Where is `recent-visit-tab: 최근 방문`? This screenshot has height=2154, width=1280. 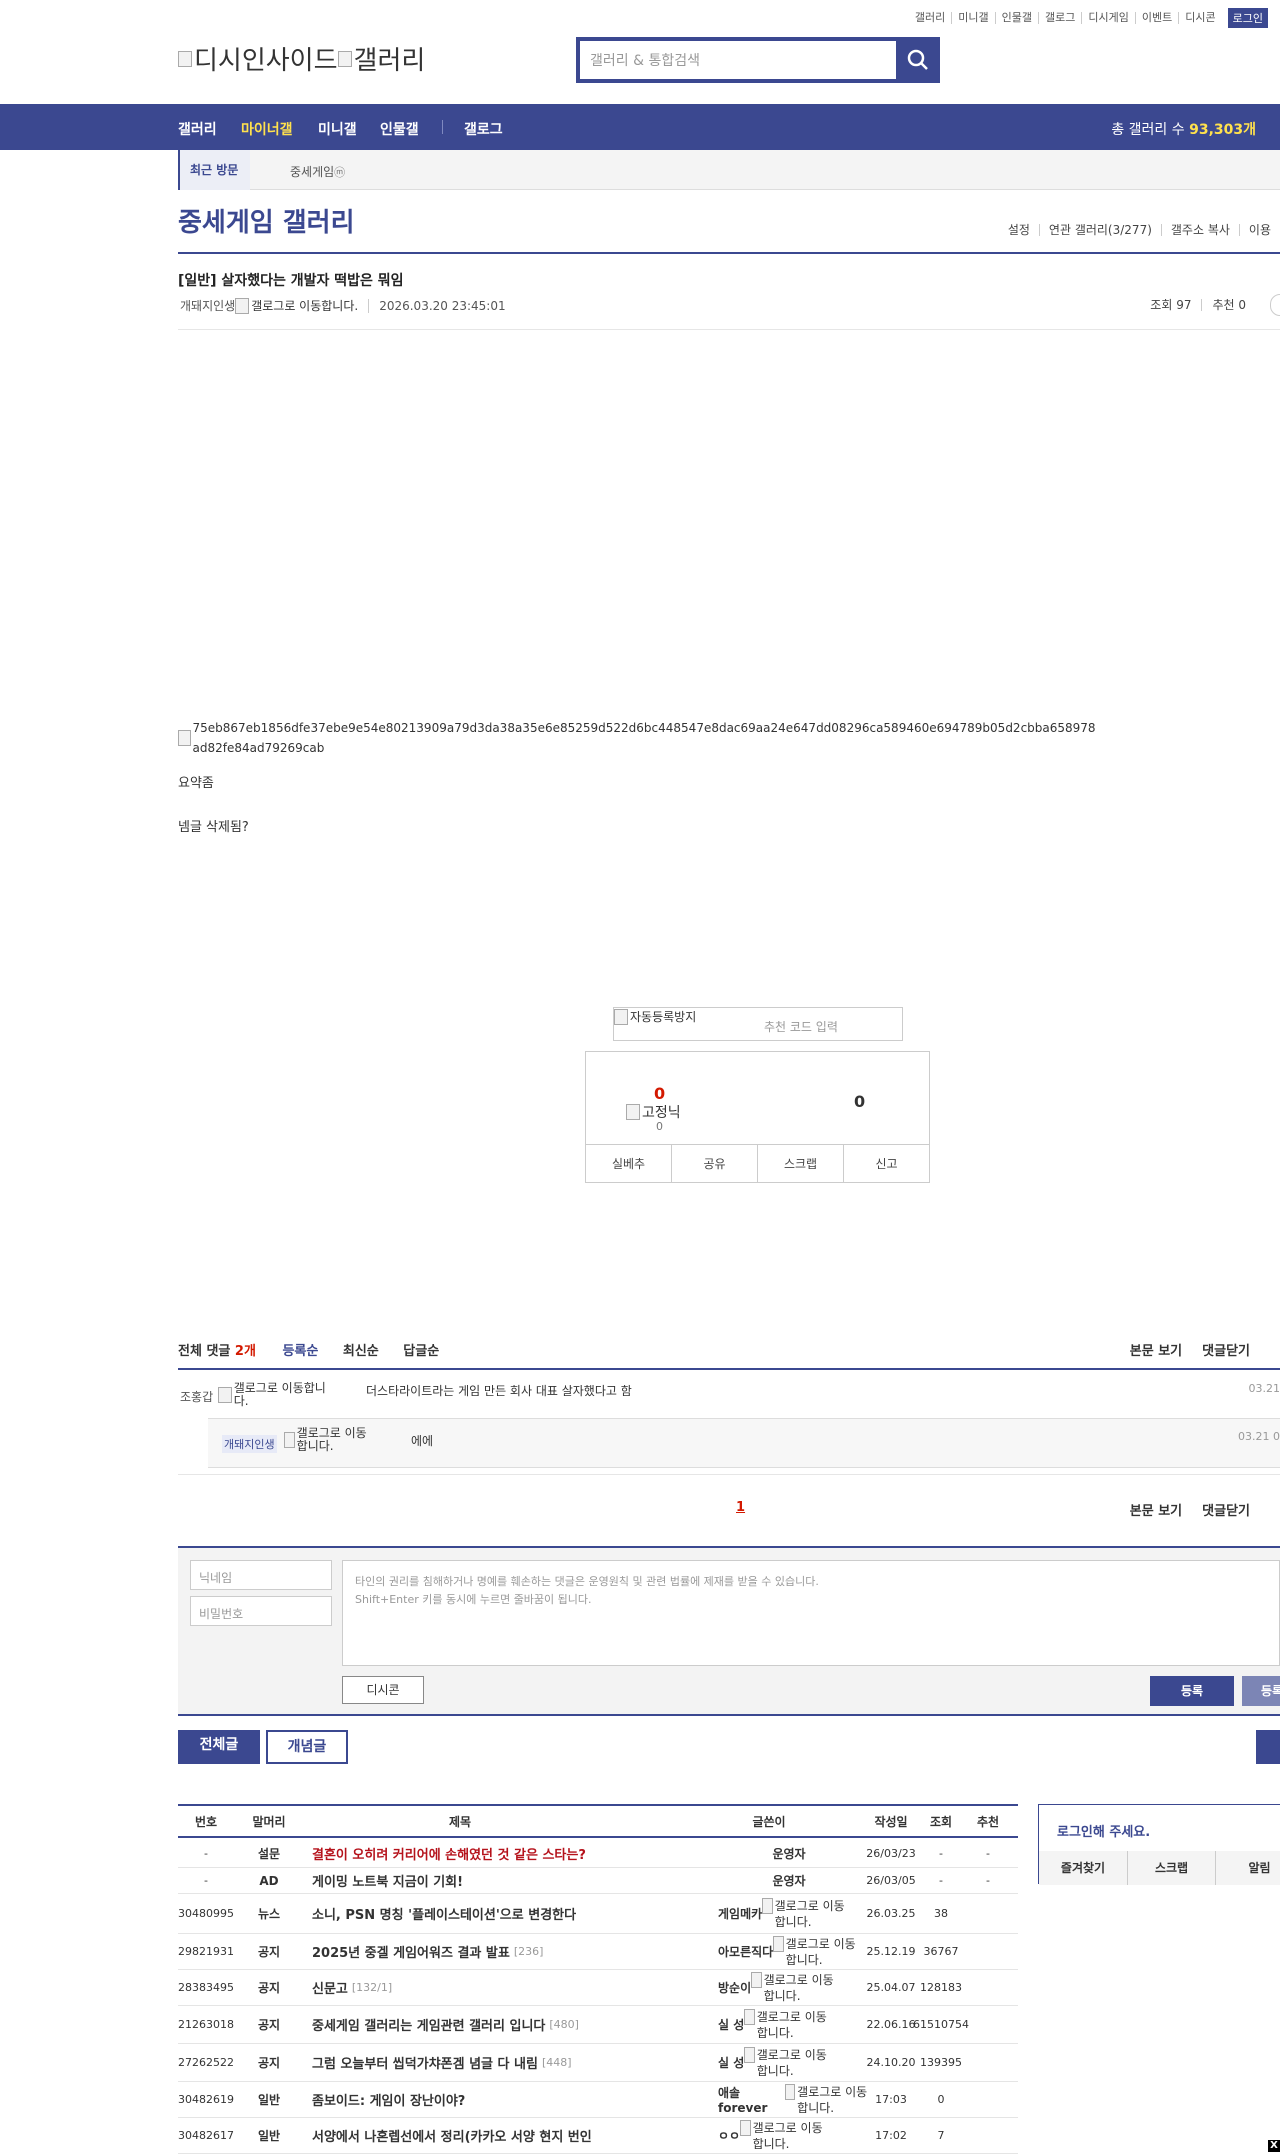
recent-visit-tab: 최근 방문 is located at coordinates (214, 170).